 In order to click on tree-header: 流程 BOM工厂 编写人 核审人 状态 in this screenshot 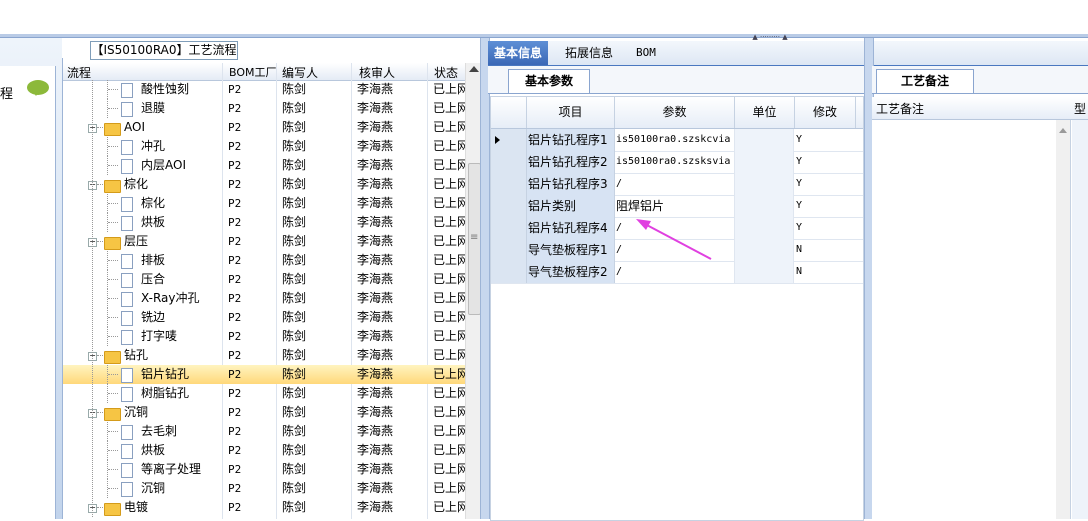, I will do `click(264, 72)`.